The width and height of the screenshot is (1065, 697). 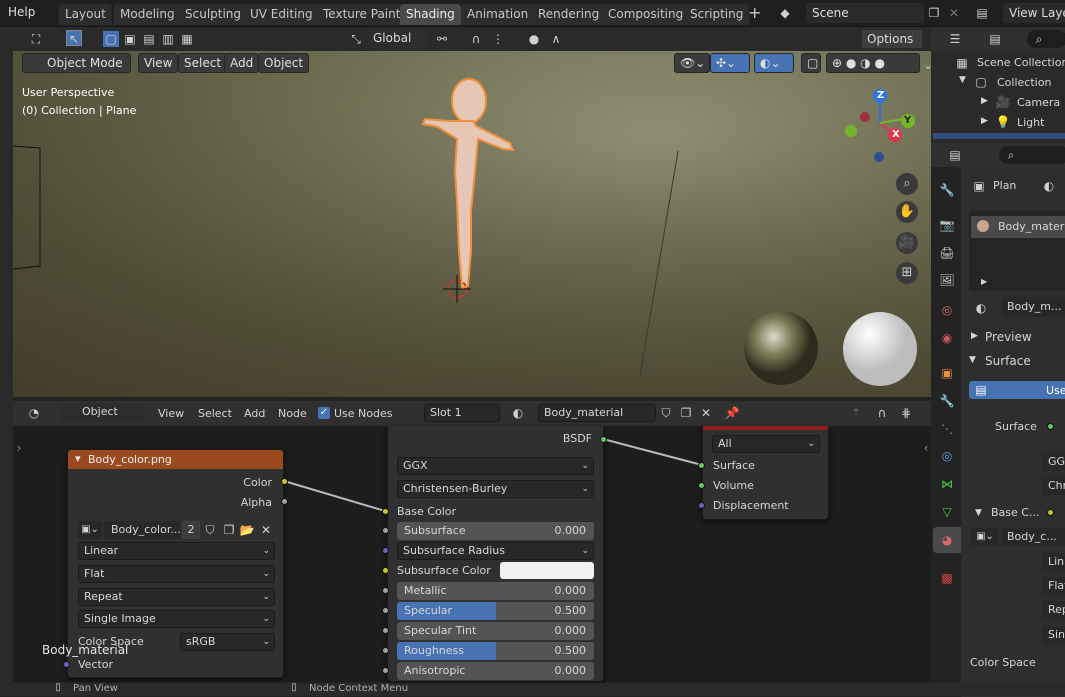 I want to click on tab-scripting: Scripting, so click(x=717, y=14).